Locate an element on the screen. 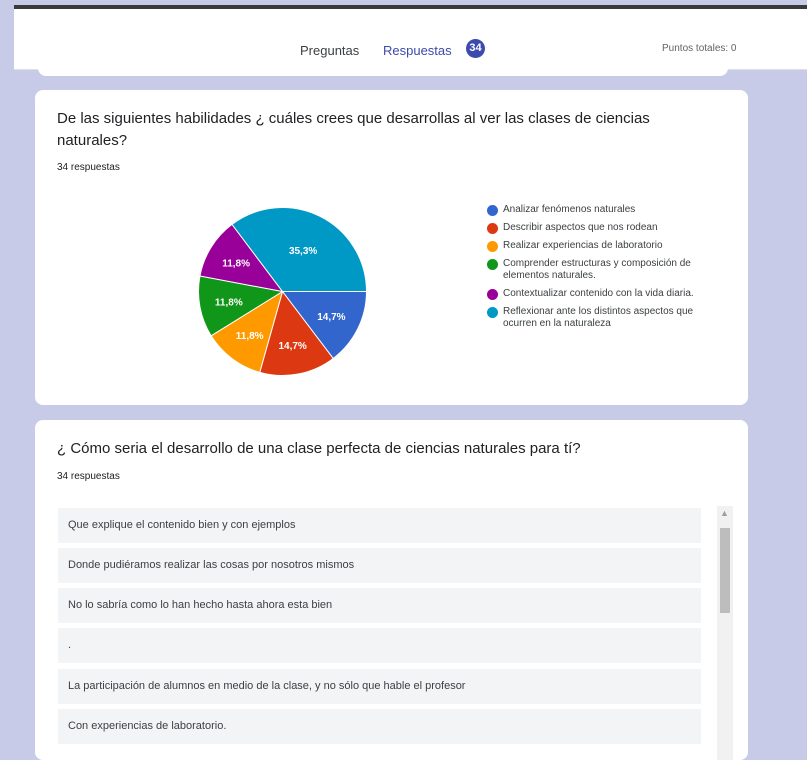 The height and width of the screenshot is (760, 807). legend-item: Describir aspectos que nos rodean is located at coordinates (602, 228).